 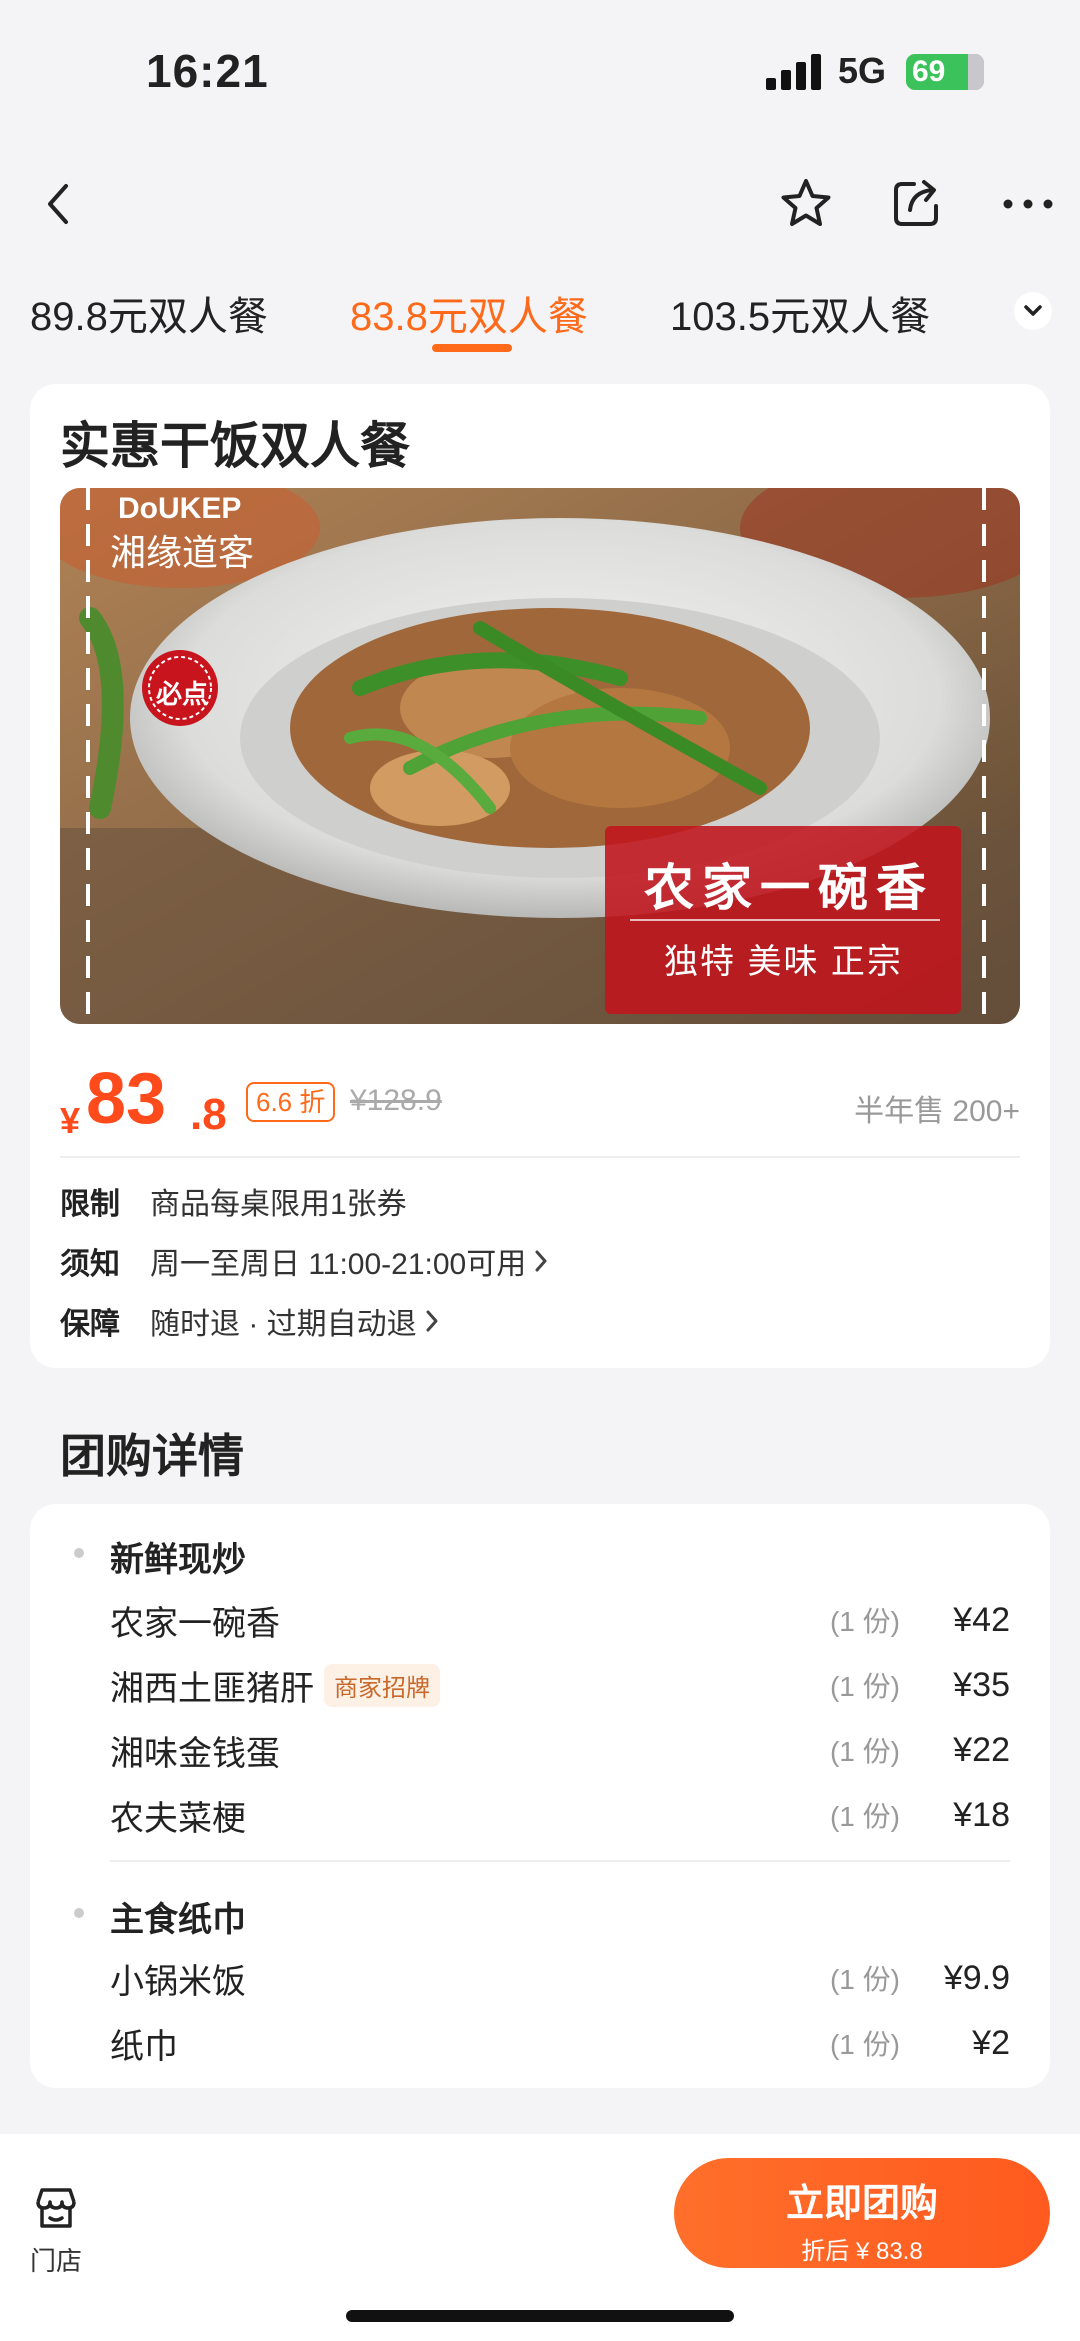 I want to click on buy-now-button: 立即团购 折后 ¥ 83.8, so click(x=862, y=2213).